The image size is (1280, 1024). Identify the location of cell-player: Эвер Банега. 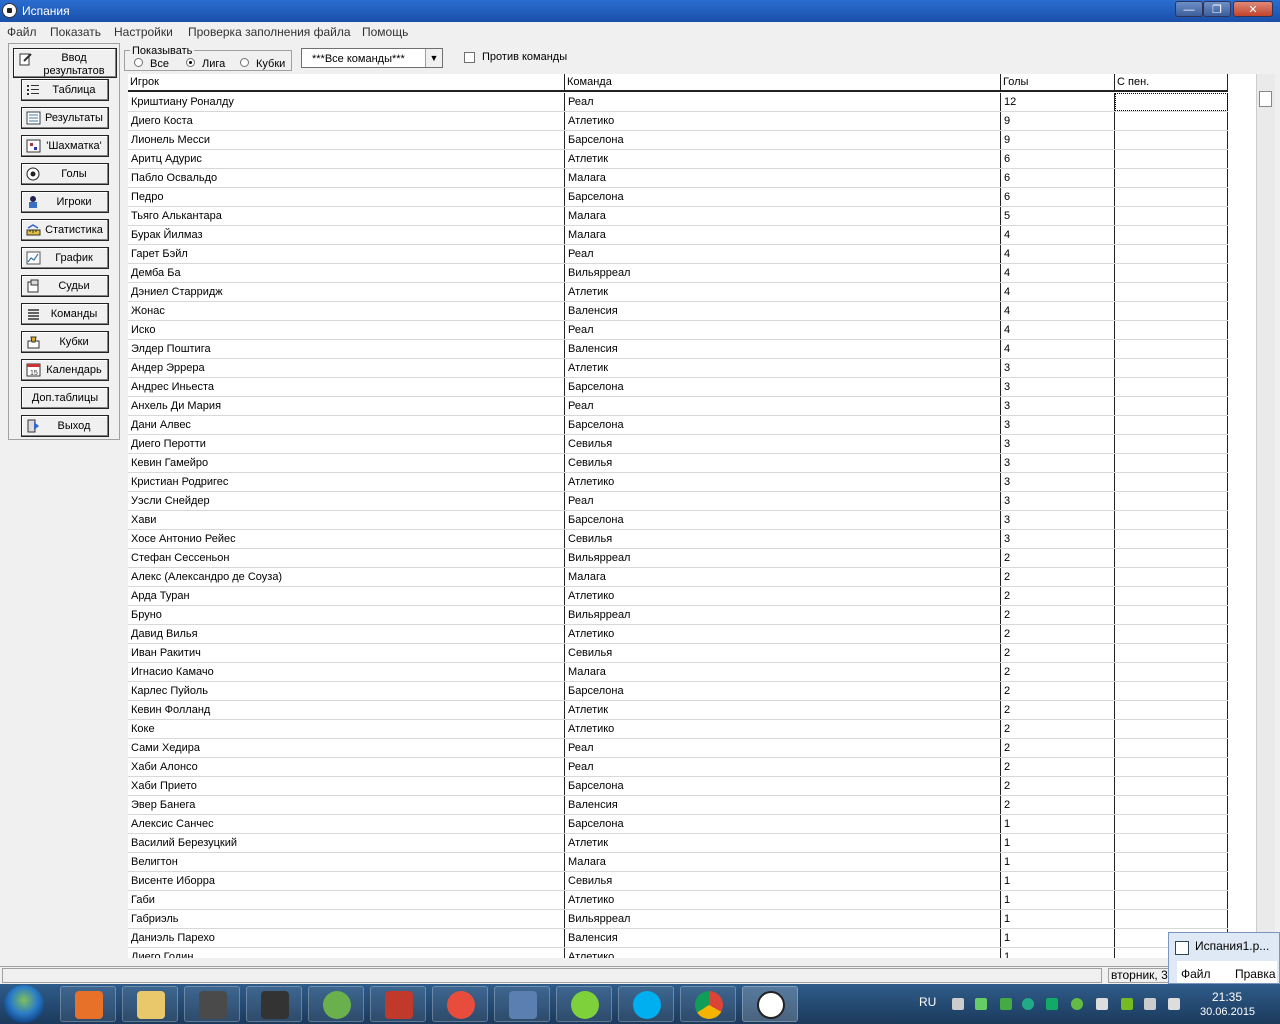
(346, 805).